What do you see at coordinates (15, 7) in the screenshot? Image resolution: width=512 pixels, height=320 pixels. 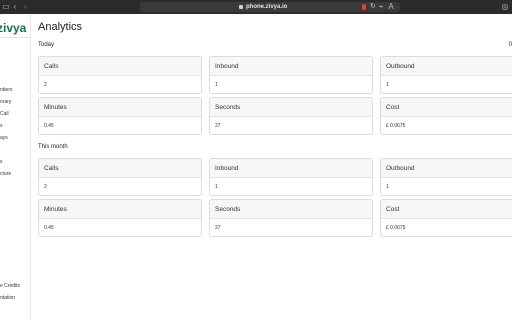 I see `back-button: ‹` at bounding box center [15, 7].